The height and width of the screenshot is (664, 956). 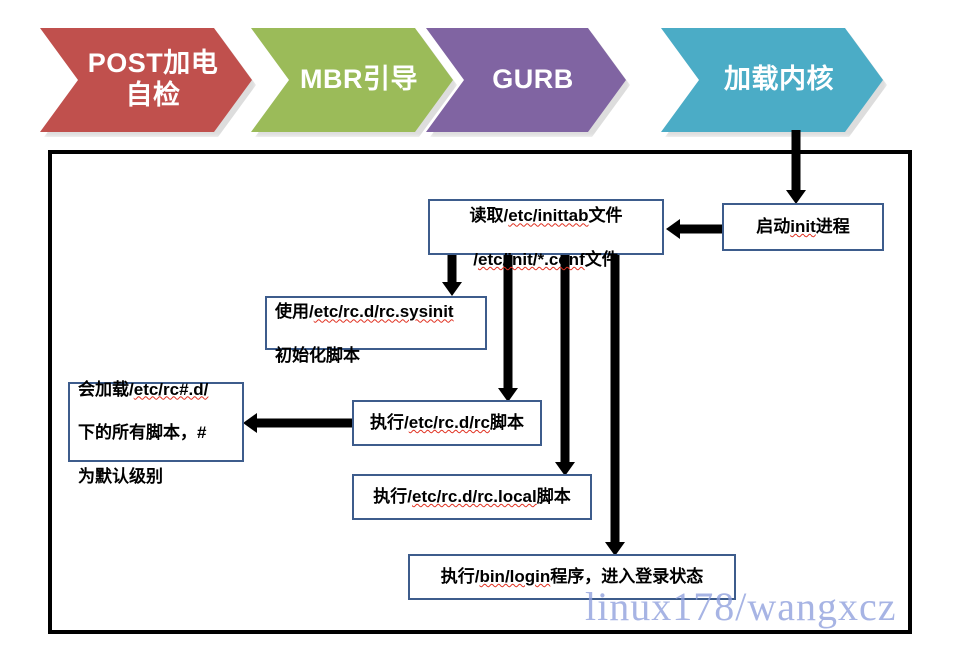 What do you see at coordinates (796, 167) in the screenshot?
I see `arrow-kernel-to-init` at bounding box center [796, 167].